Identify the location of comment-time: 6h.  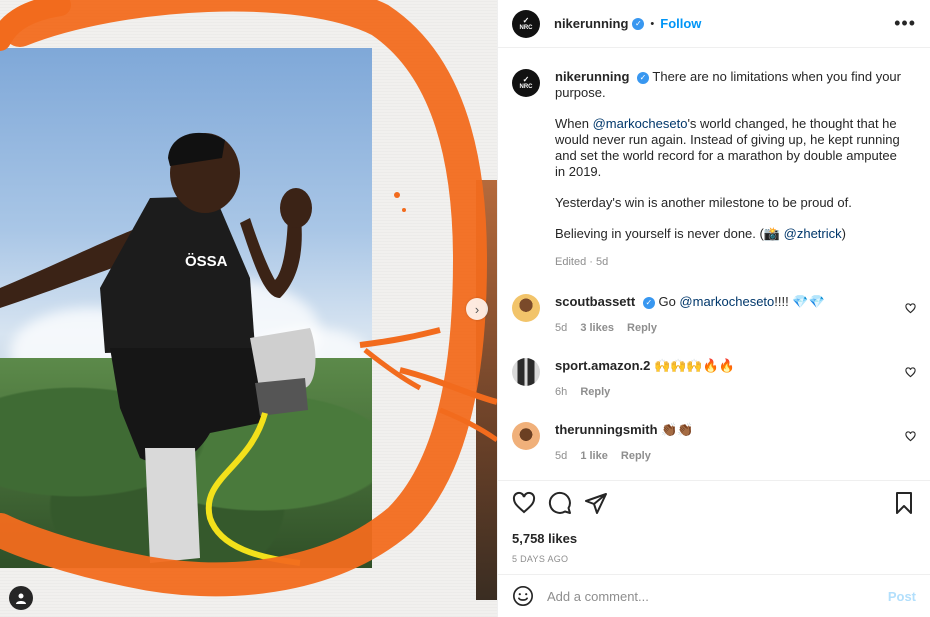
(561, 392).